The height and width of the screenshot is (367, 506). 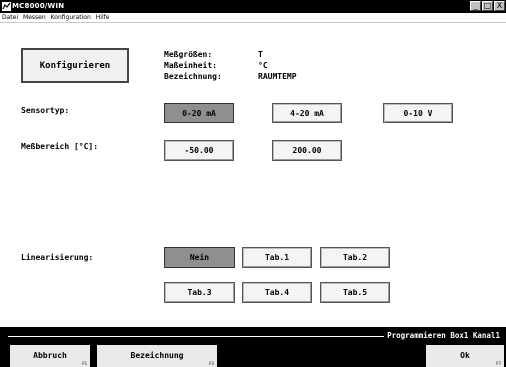 I want to click on konfigurieren-button: Konfigurieren, so click(x=75, y=65).